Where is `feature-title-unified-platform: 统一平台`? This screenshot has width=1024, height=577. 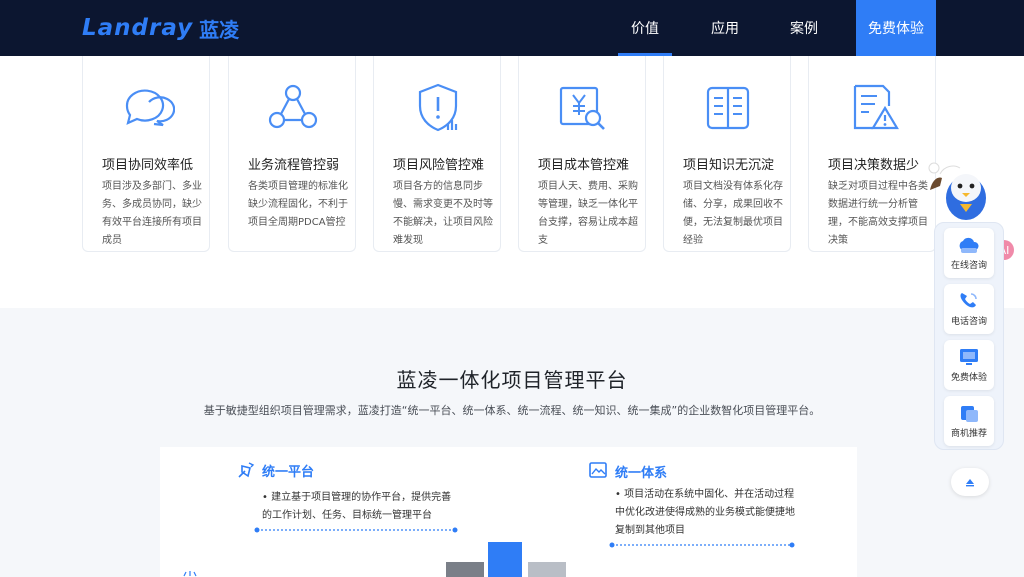 feature-title-unified-platform: 统一平台 is located at coordinates (288, 472).